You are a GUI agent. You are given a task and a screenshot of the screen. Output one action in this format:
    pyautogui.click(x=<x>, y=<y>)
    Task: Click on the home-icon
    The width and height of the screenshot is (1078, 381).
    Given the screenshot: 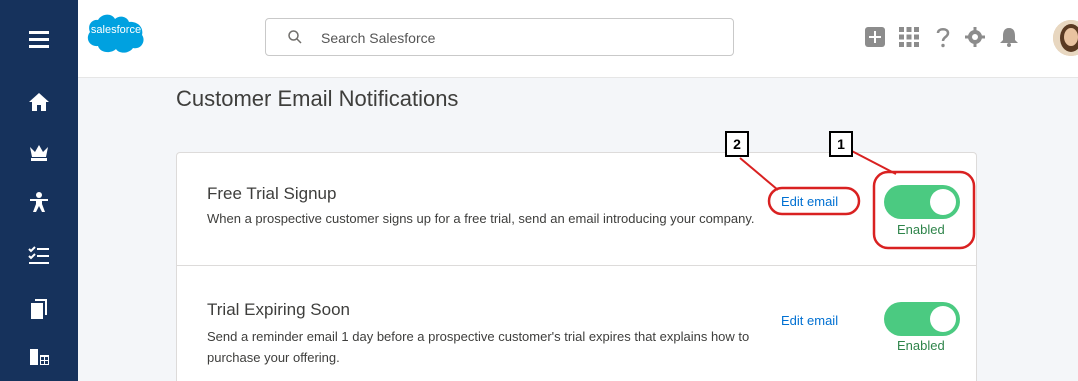 What is the action you would take?
    pyautogui.click(x=39, y=102)
    